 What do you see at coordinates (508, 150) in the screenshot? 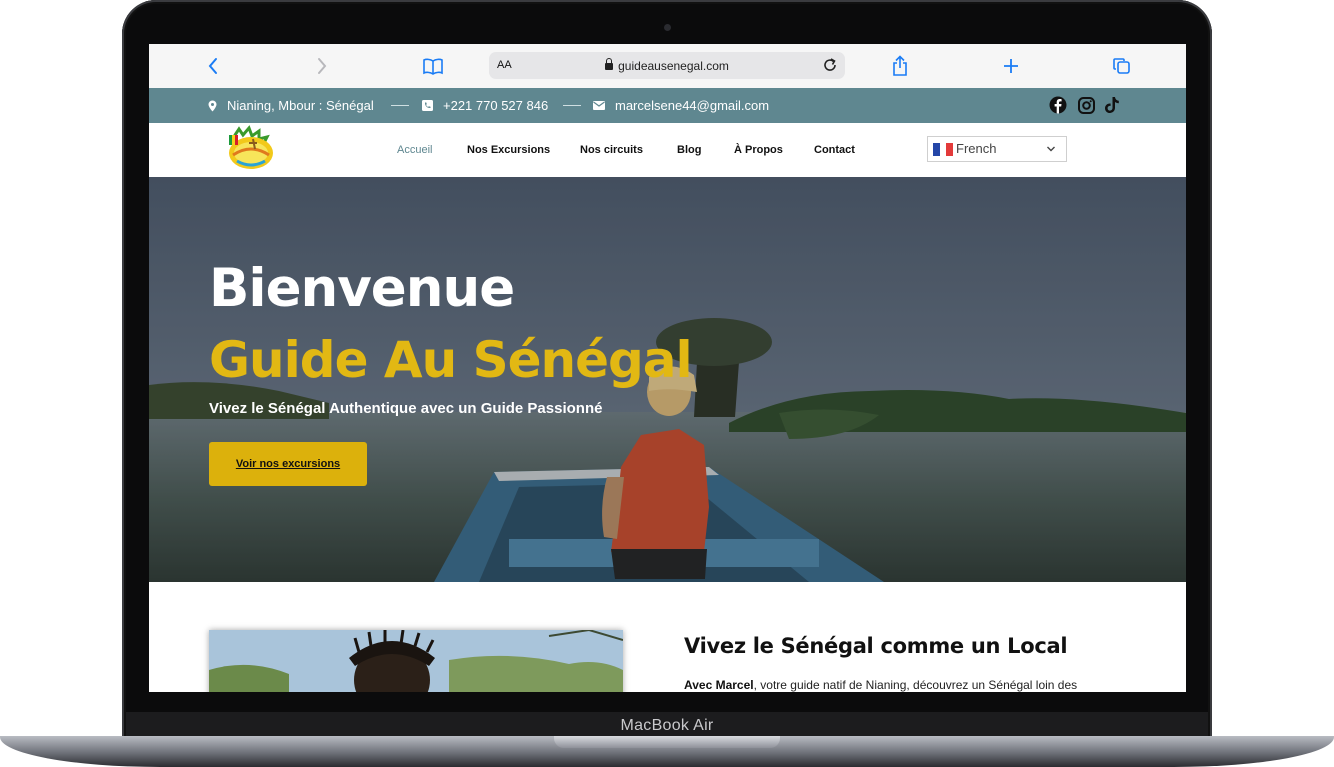
I see `nav-nos-excursions: Nos Excursions` at bounding box center [508, 150].